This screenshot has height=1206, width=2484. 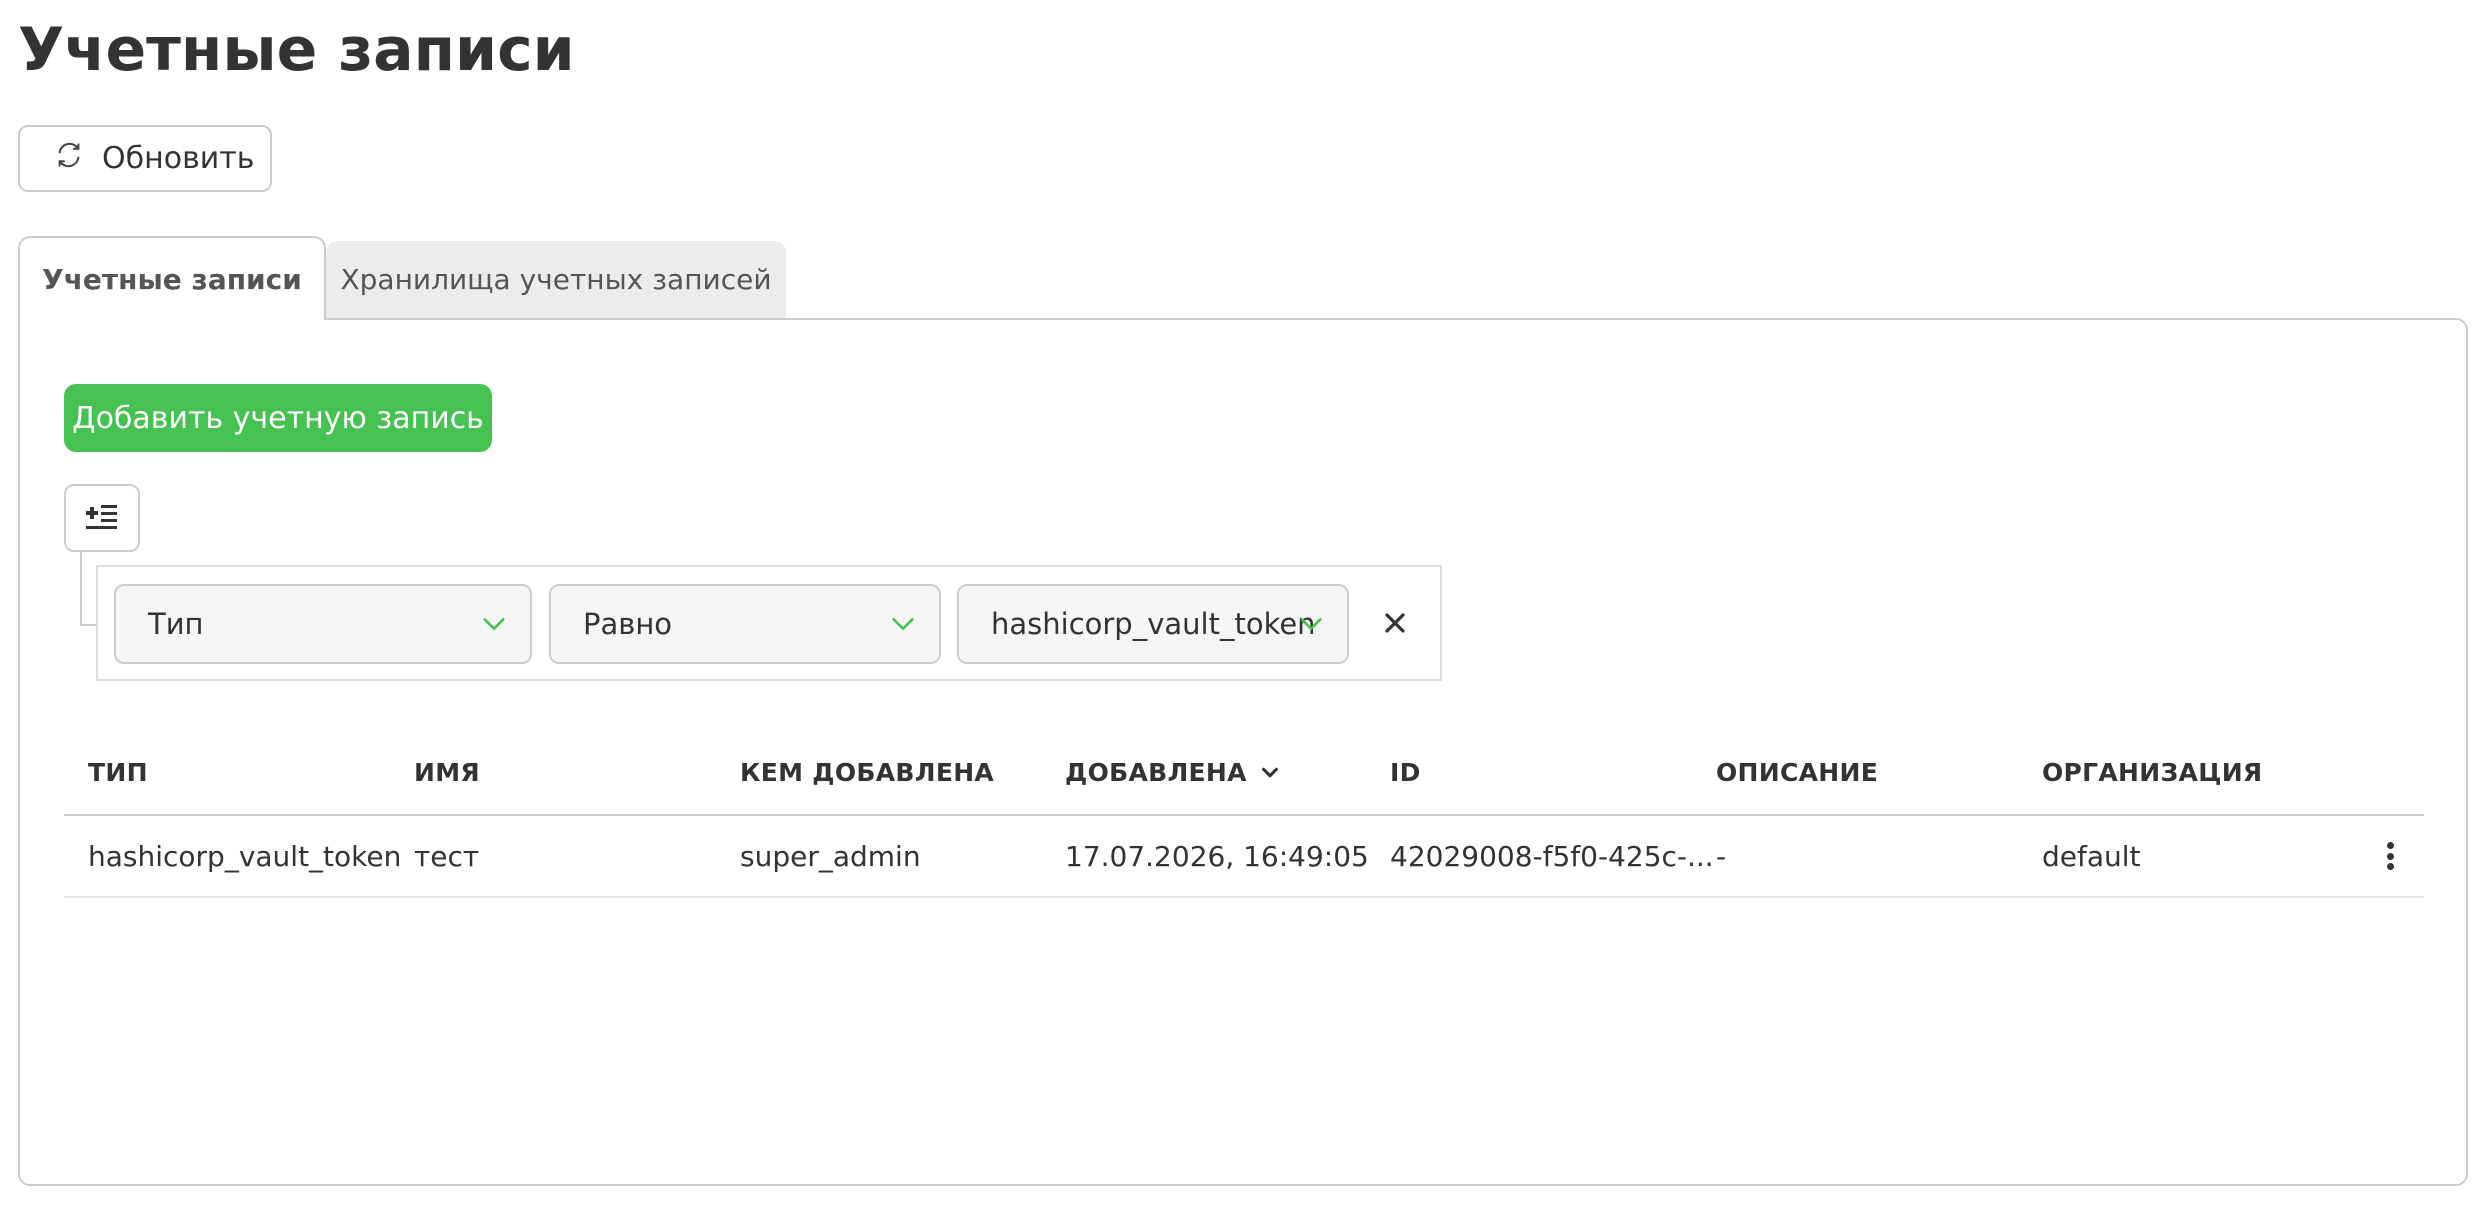 I want to click on column-header-name: ИМЯ, so click(x=447, y=772).